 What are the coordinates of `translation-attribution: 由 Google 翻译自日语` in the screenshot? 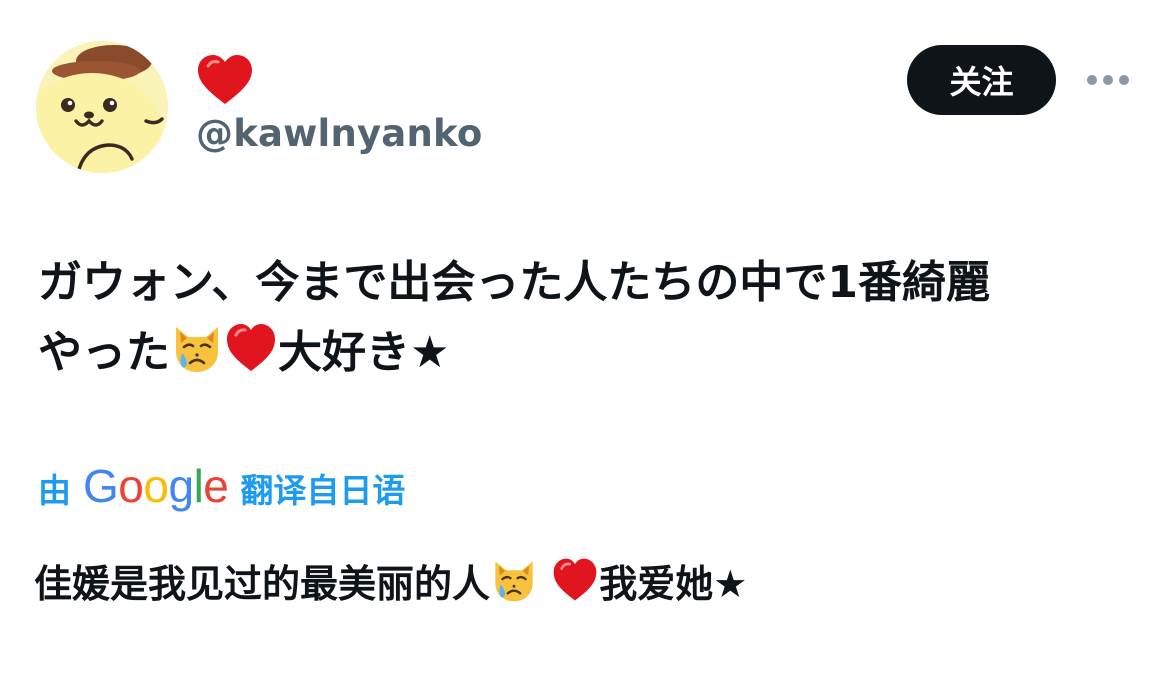 It's located at (221, 488).